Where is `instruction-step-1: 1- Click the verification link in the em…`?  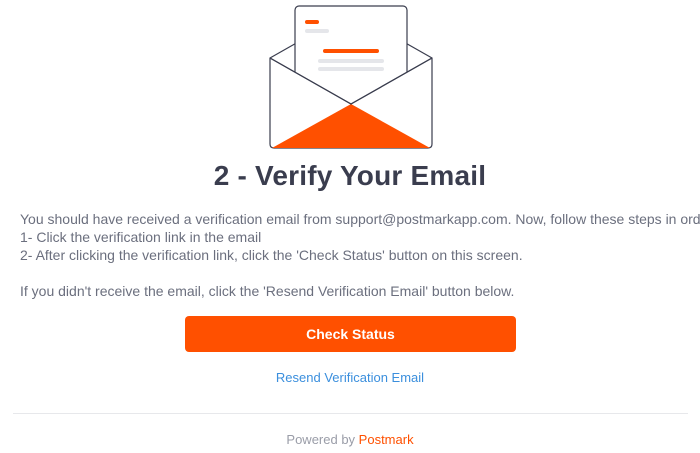 instruction-step-1: 1- Click the verification link in the em… is located at coordinates (141, 237).